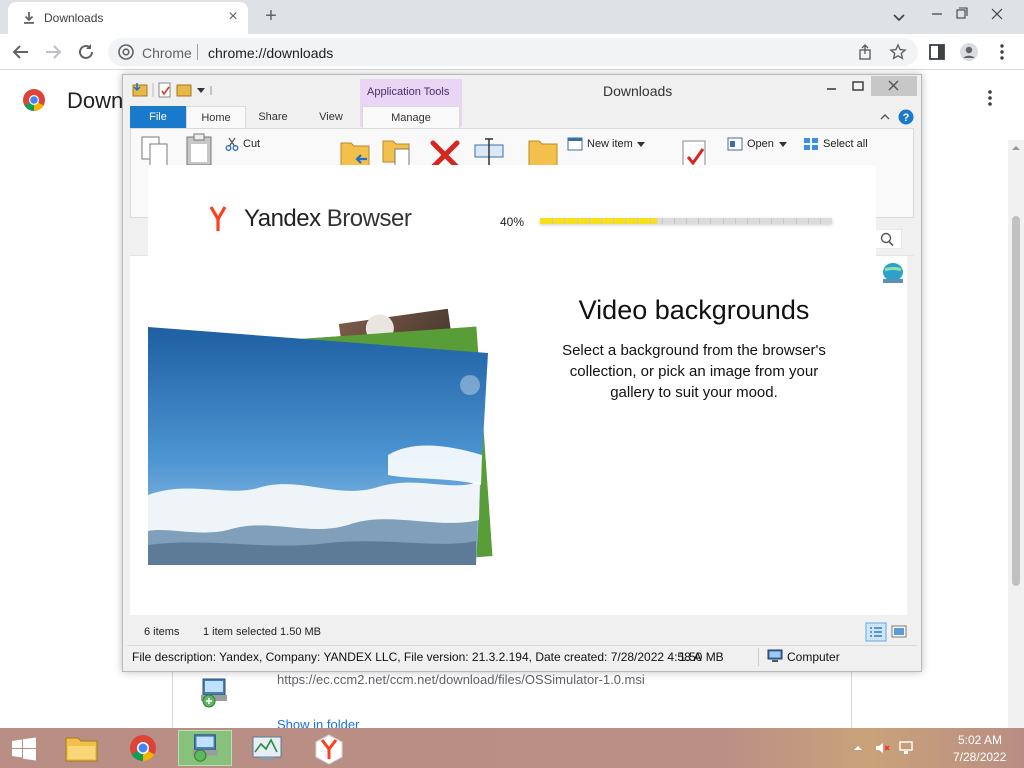 The height and width of the screenshot is (768, 1024). What do you see at coordinates (980, 740) in the screenshot?
I see `clock-time: 5:02 AM` at bounding box center [980, 740].